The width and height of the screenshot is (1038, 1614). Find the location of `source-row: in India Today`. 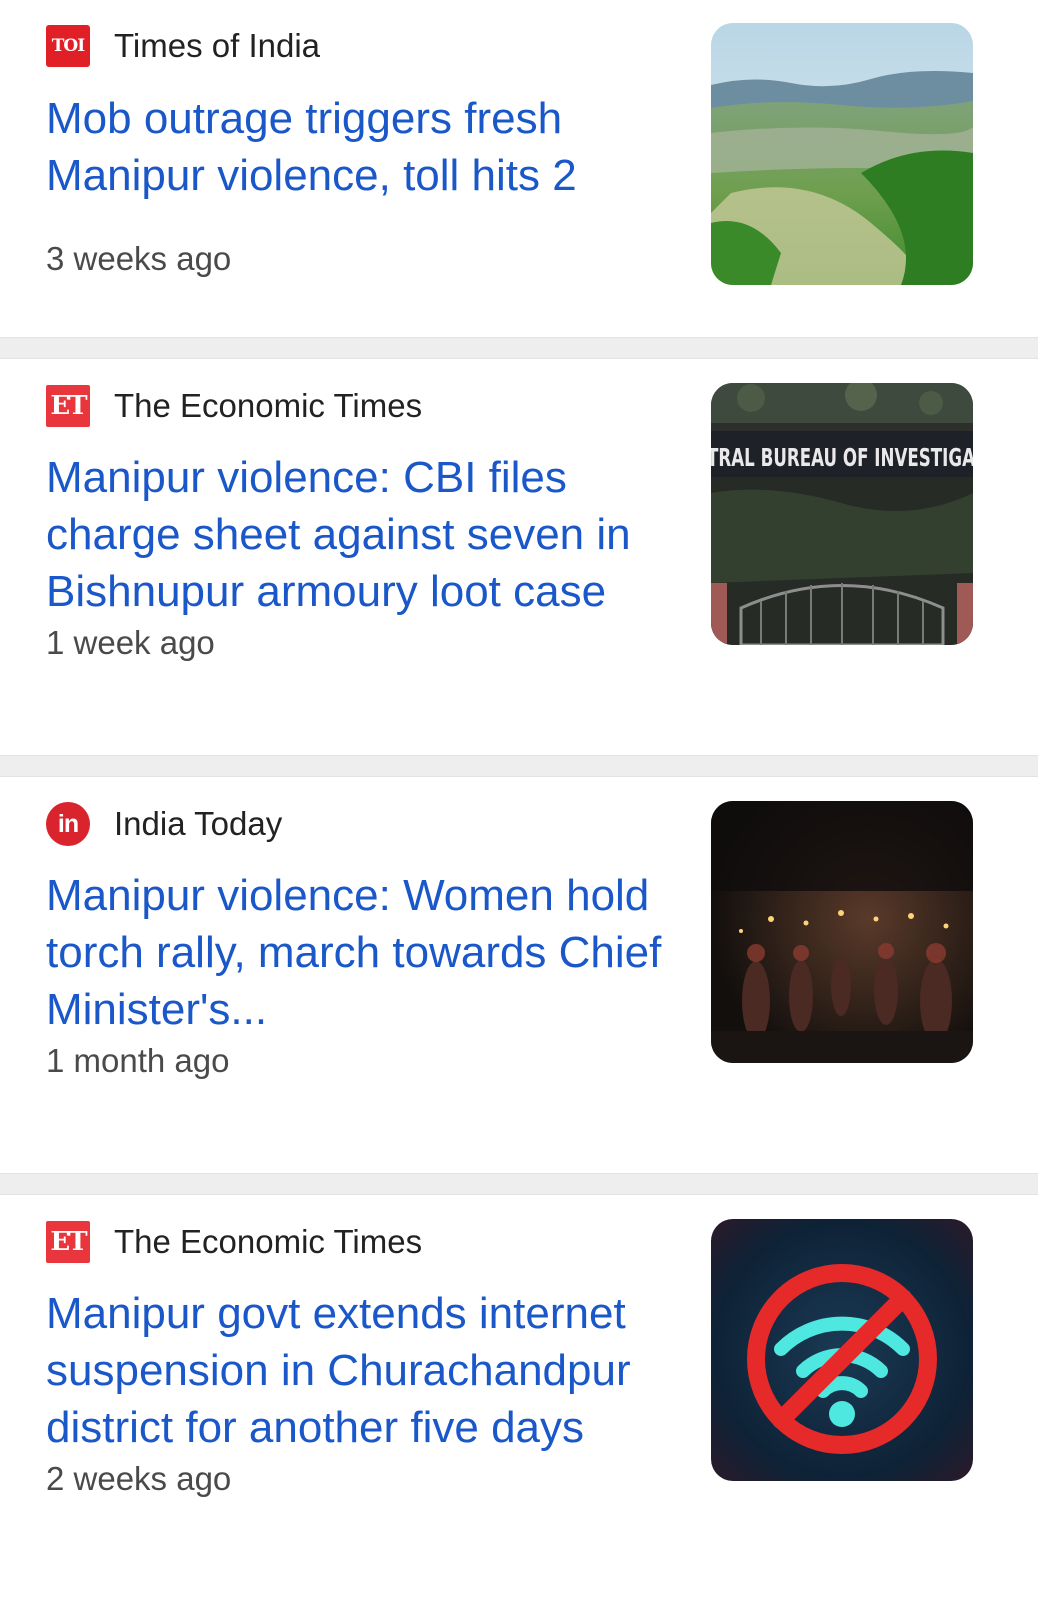

source-row: in India Today is located at coordinates (164, 824).